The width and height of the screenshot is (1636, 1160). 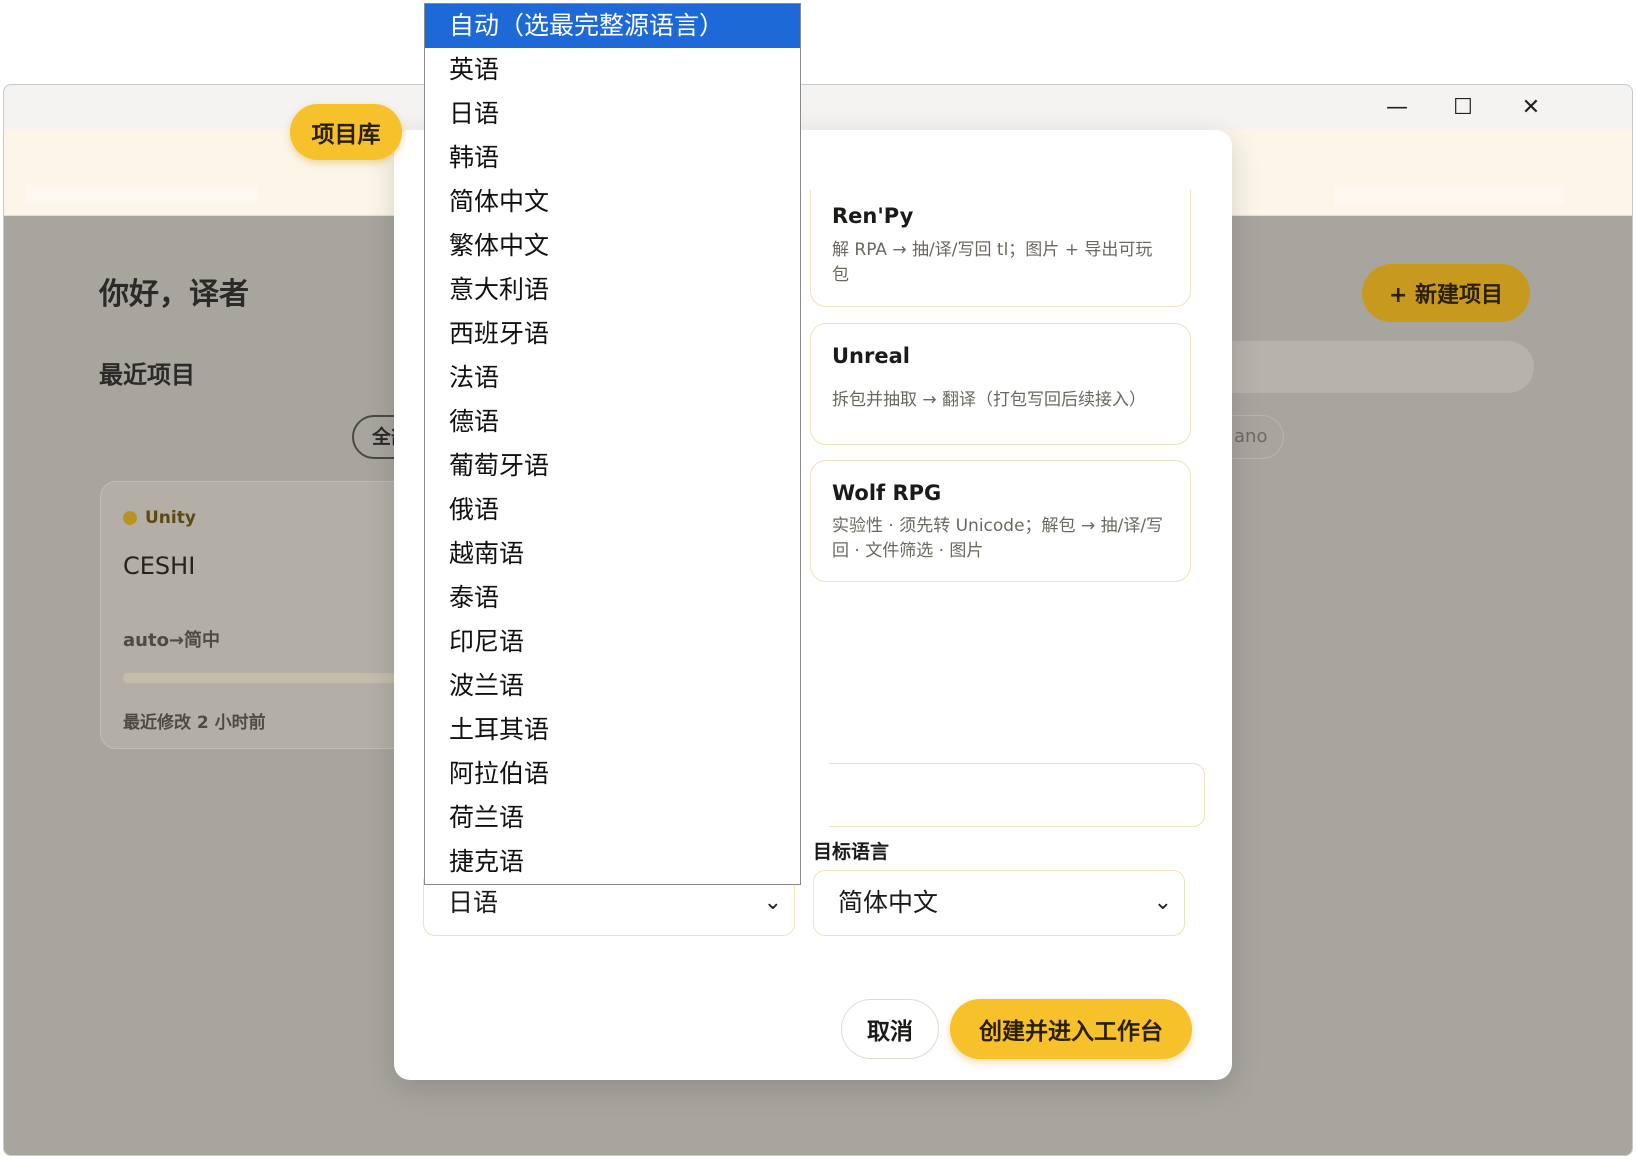 What do you see at coordinates (612, 642) in the screenshot?
I see `dropdown-option: 印尼语` at bounding box center [612, 642].